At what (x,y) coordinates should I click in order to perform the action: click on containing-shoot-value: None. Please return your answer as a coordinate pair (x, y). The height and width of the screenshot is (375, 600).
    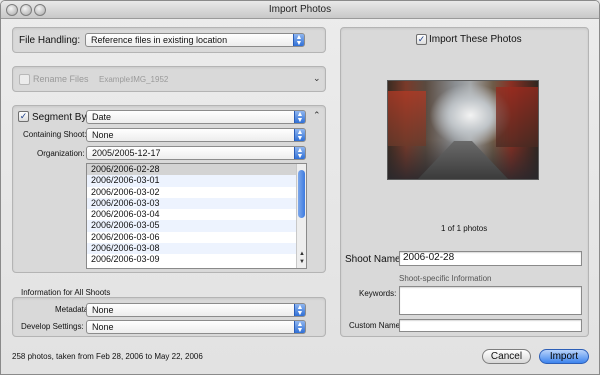
    Looking at the image, I should click on (103, 135).